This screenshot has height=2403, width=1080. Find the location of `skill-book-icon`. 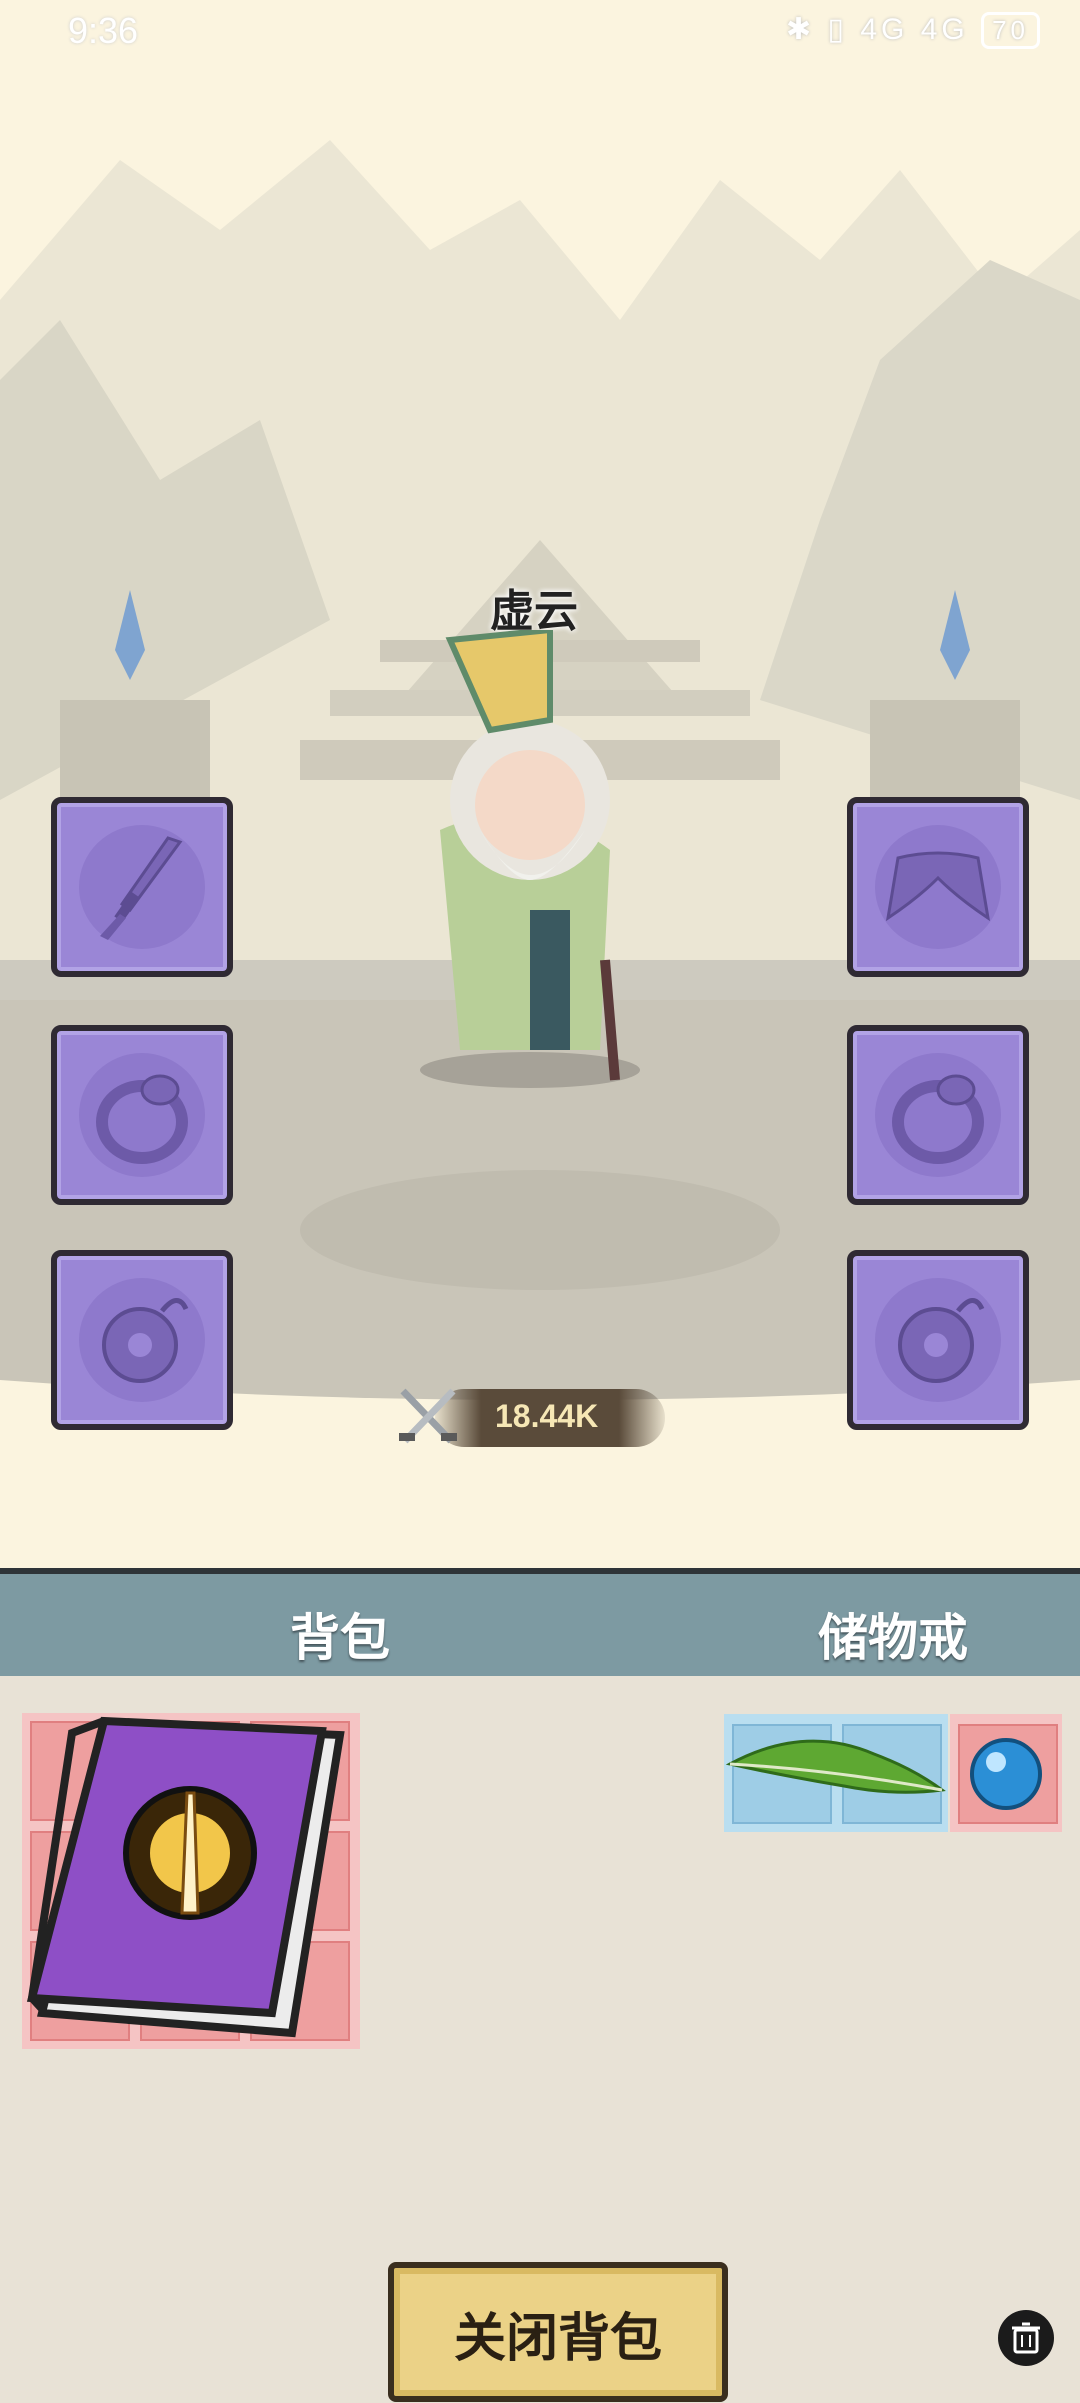

skill-book-icon is located at coordinates (191, 1881).